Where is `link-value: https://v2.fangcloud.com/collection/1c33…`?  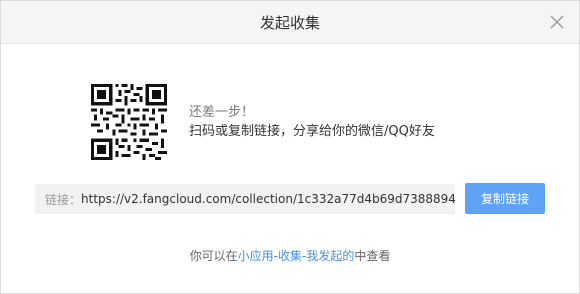 link-value: https://v2.fangcloud.com/collection/1c33… is located at coordinates (268, 199).